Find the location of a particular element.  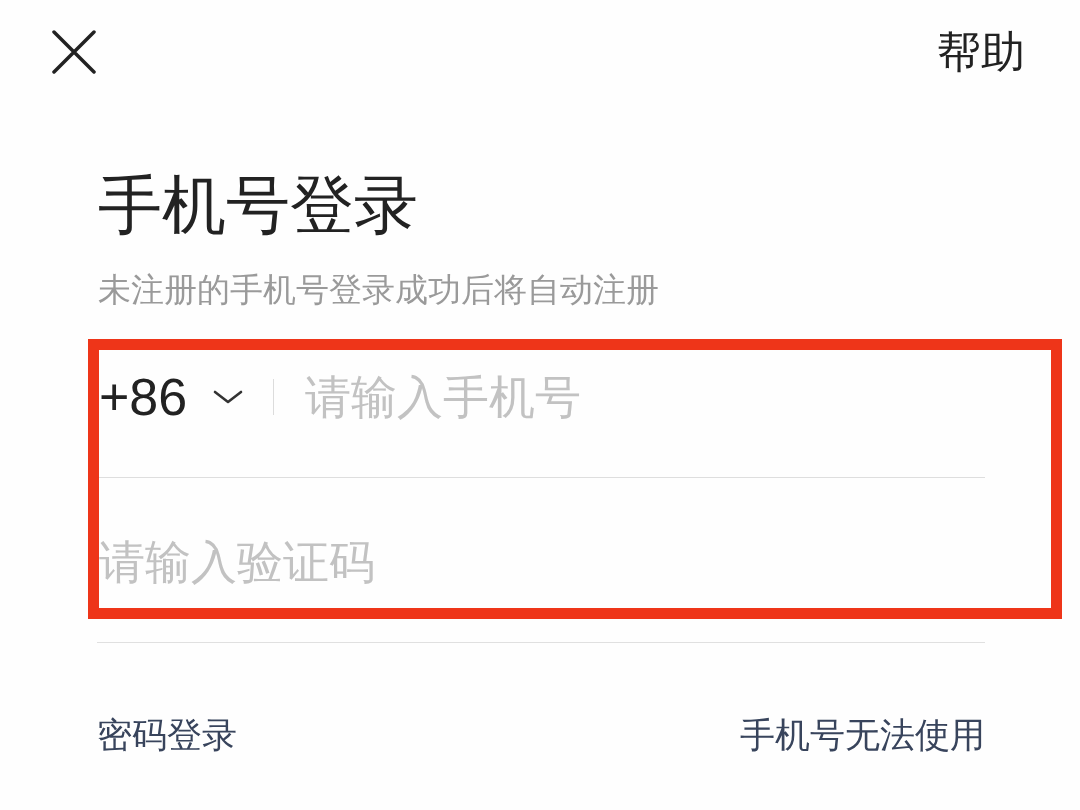

password-login-link: 密码登录 is located at coordinates (167, 735).